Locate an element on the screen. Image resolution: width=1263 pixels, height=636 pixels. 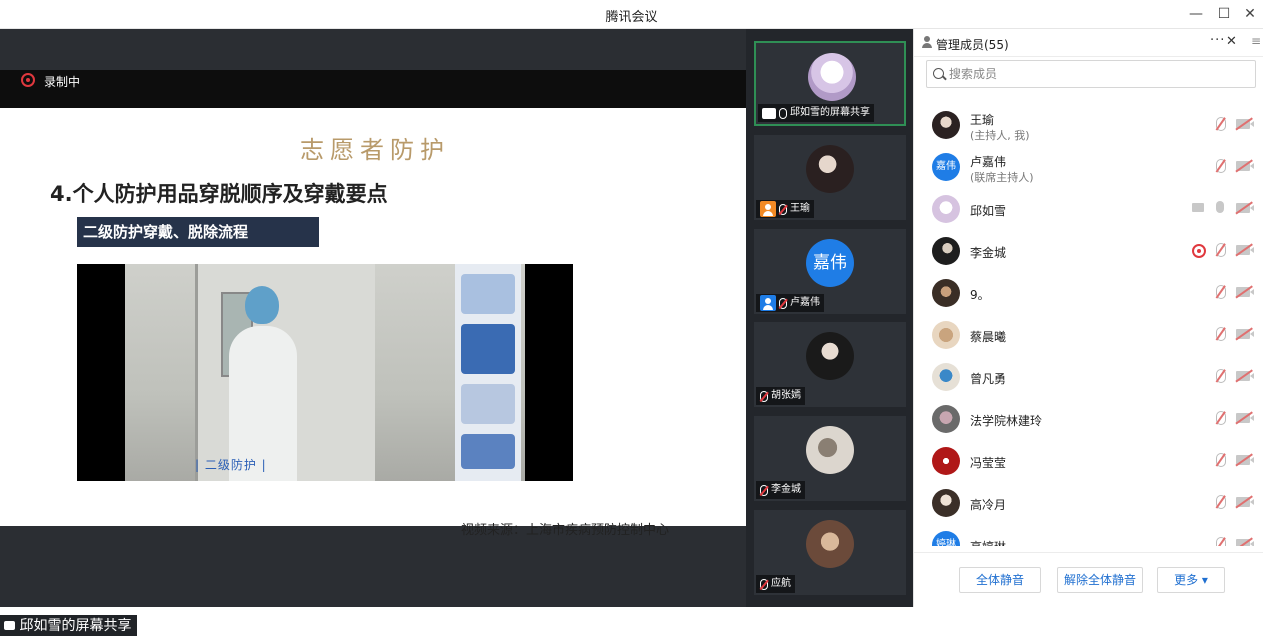
more-options-icon: ··· is located at coordinates (1217, 40).